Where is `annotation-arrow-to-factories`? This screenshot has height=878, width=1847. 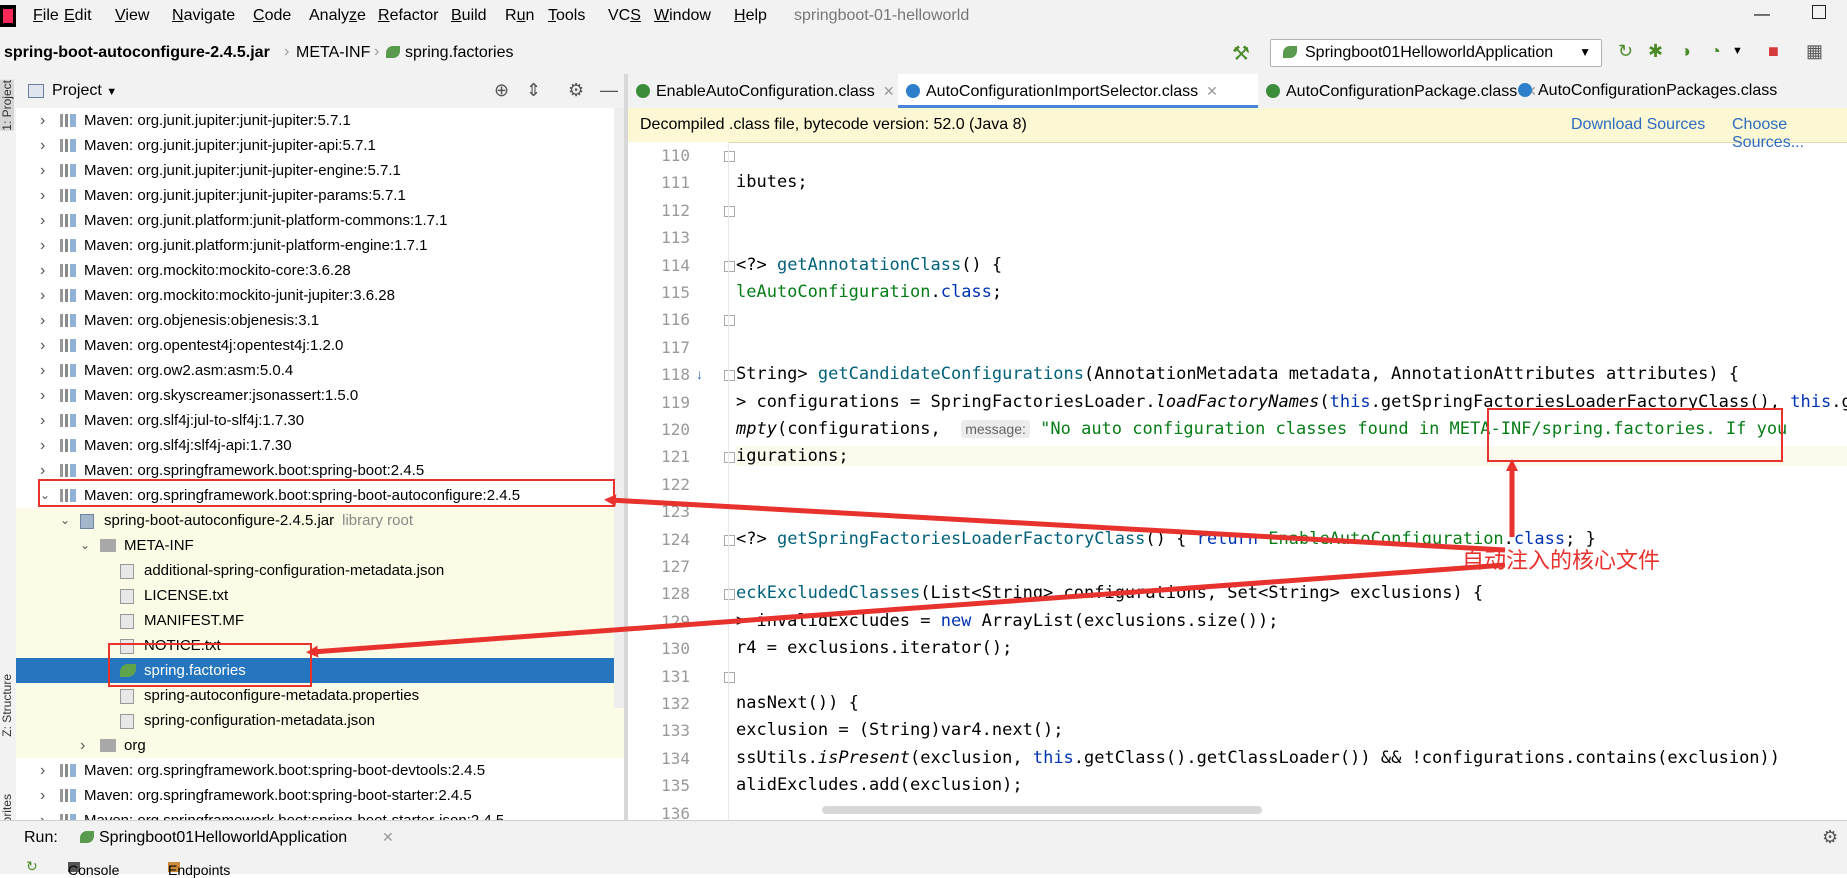 annotation-arrow-to-factories is located at coordinates (906, 610).